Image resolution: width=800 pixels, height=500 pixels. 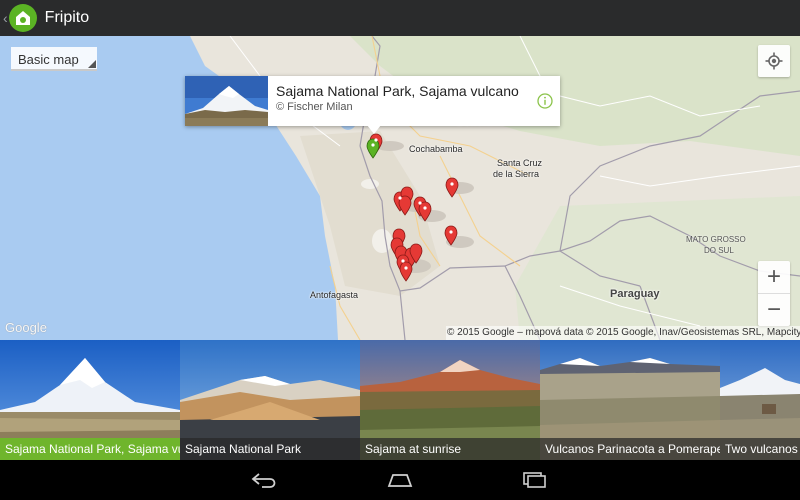 I want to click on back-icon, so click(x=263, y=480).